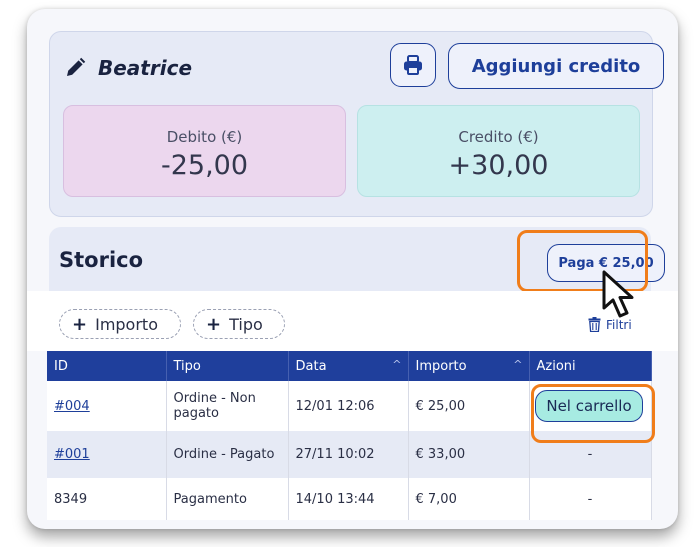 The width and height of the screenshot is (698, 547). I want to click on cell-id: 8349, so click(107, 499).